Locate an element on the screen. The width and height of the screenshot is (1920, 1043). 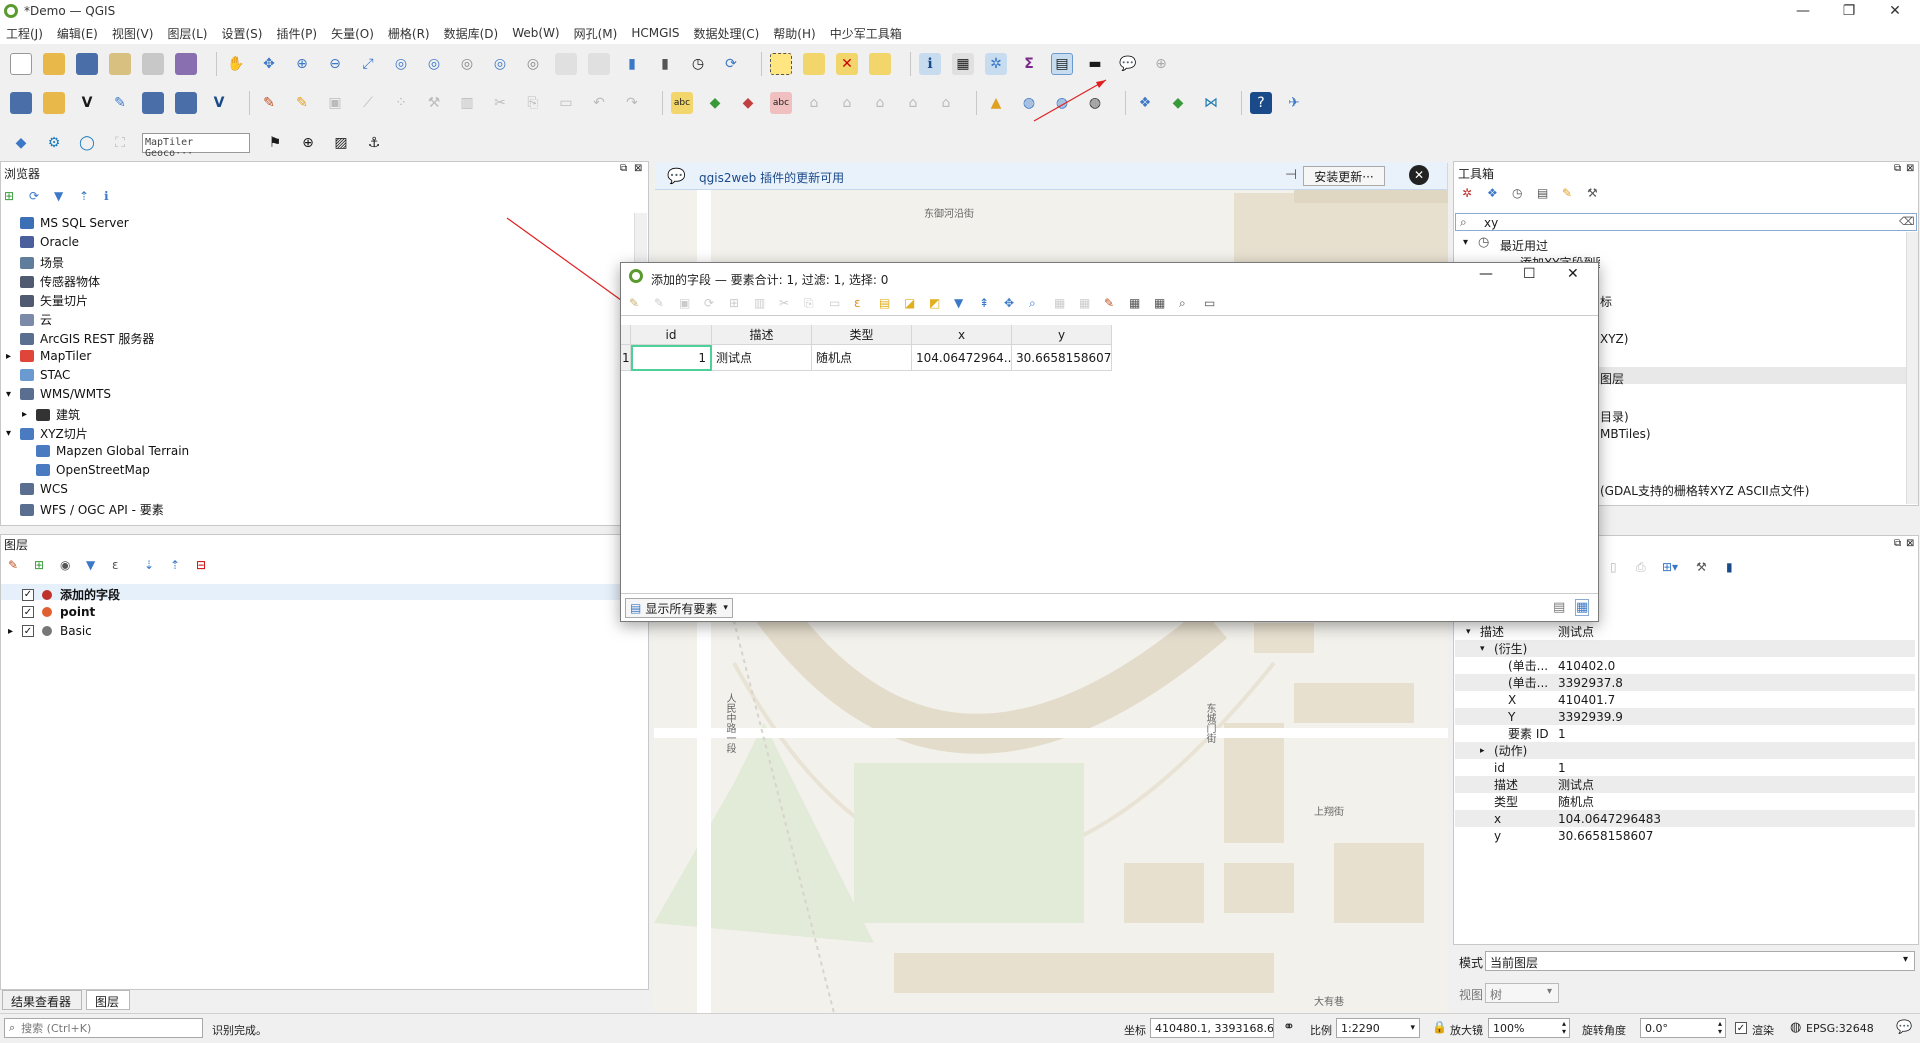
change-label-icon: ⌂ is located at coordinates (946, 103).